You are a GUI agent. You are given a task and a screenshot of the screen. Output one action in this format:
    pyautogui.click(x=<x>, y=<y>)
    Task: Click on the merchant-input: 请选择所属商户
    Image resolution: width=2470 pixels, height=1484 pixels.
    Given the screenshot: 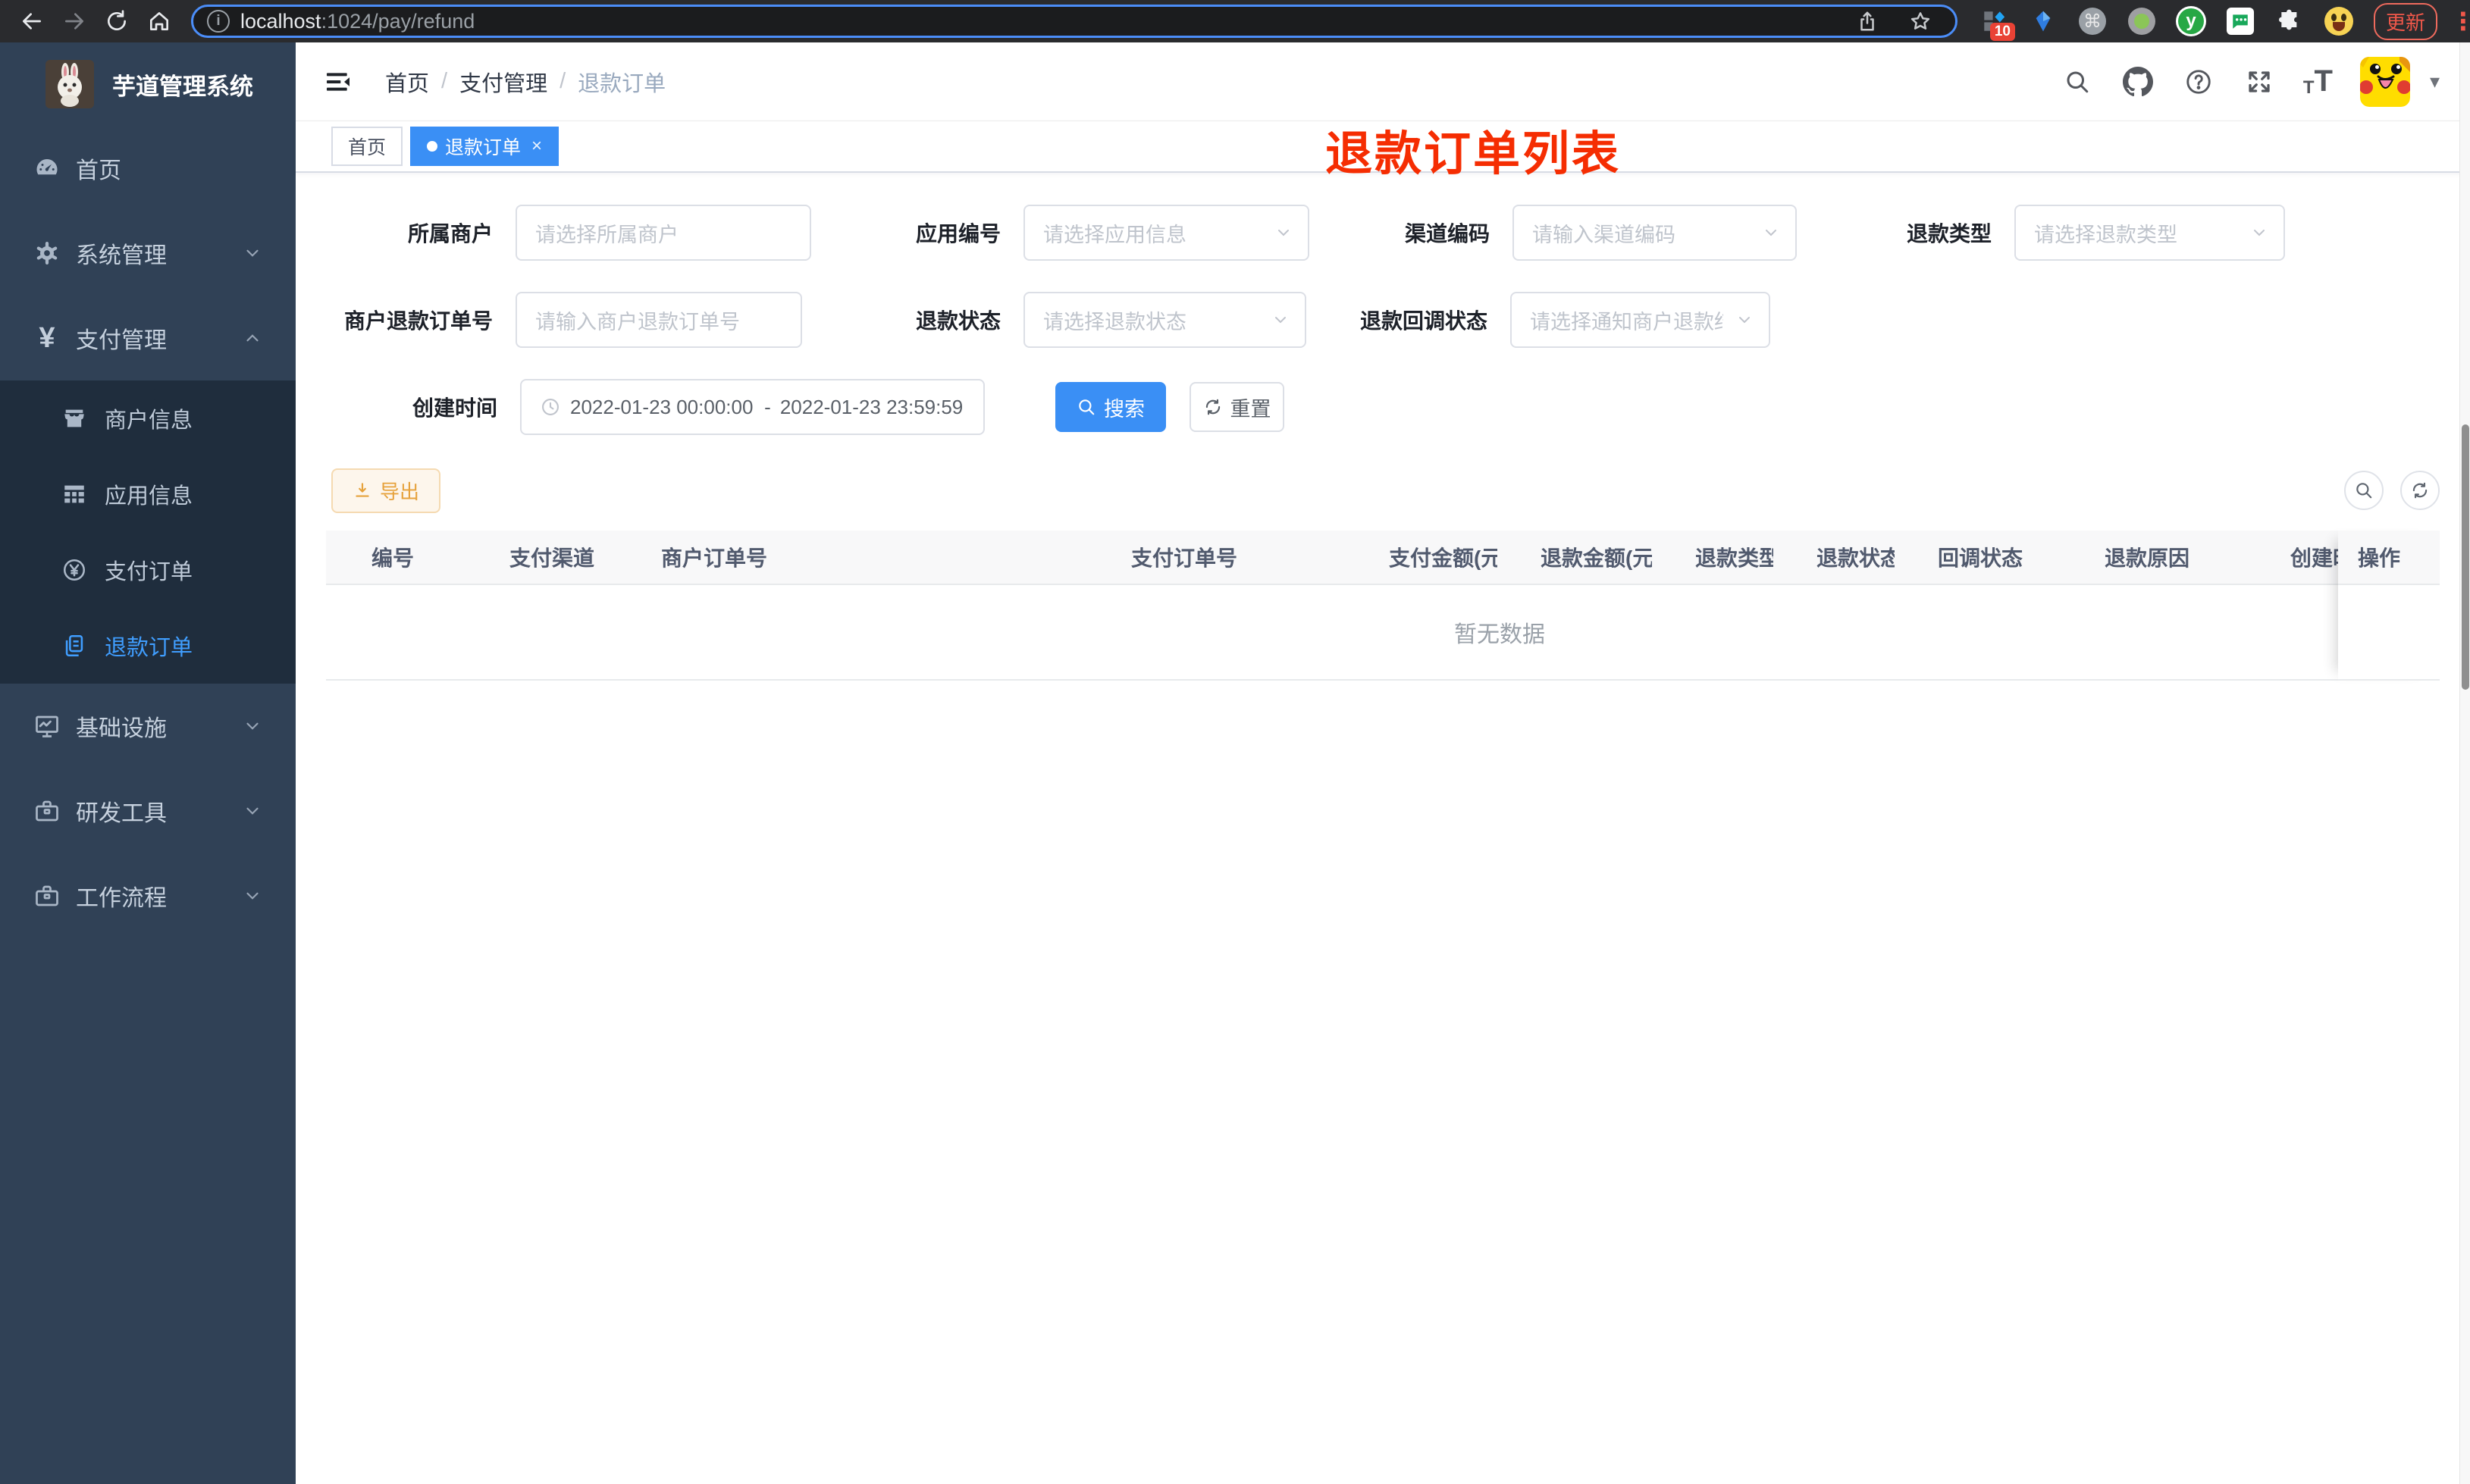 What is the action you would take?
    pyautogui.click(x=663, y=233)
    